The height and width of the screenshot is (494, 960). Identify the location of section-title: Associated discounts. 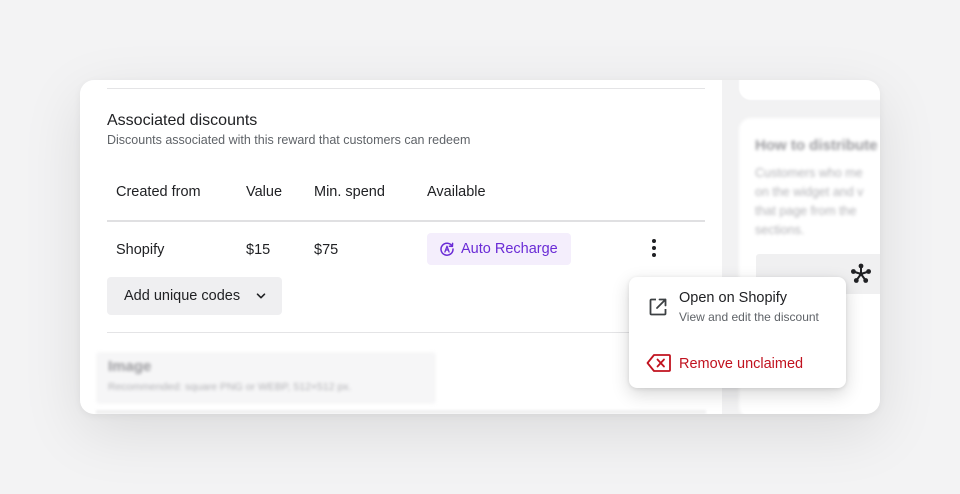
(182, 120).